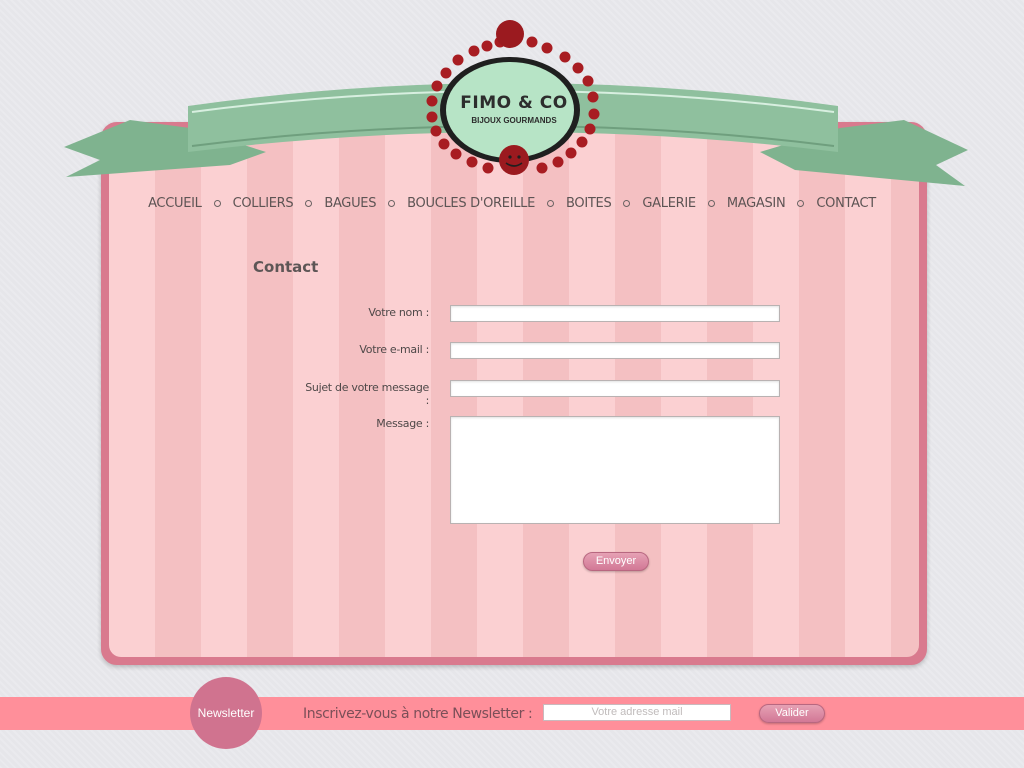 The width and height of the screenshot is (1024, 768). I want to click on email-label: Votre e-mail :, so click(394, 349).